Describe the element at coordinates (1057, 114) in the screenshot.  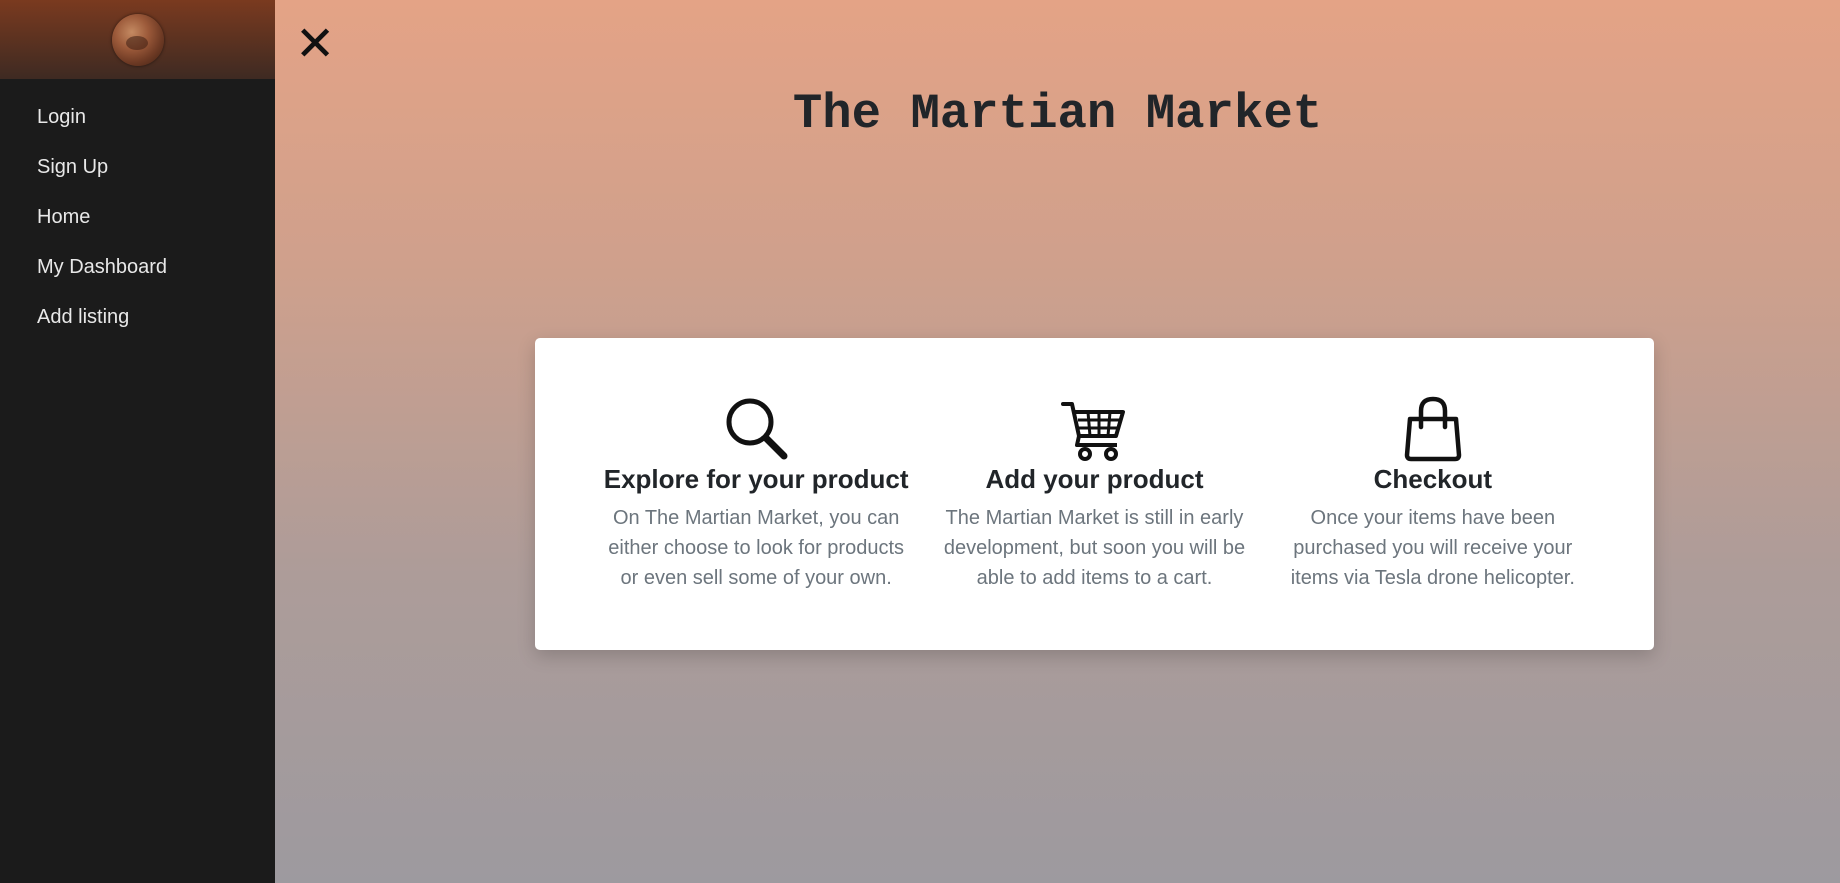
I see `page-title: The Martian Market` at that location.